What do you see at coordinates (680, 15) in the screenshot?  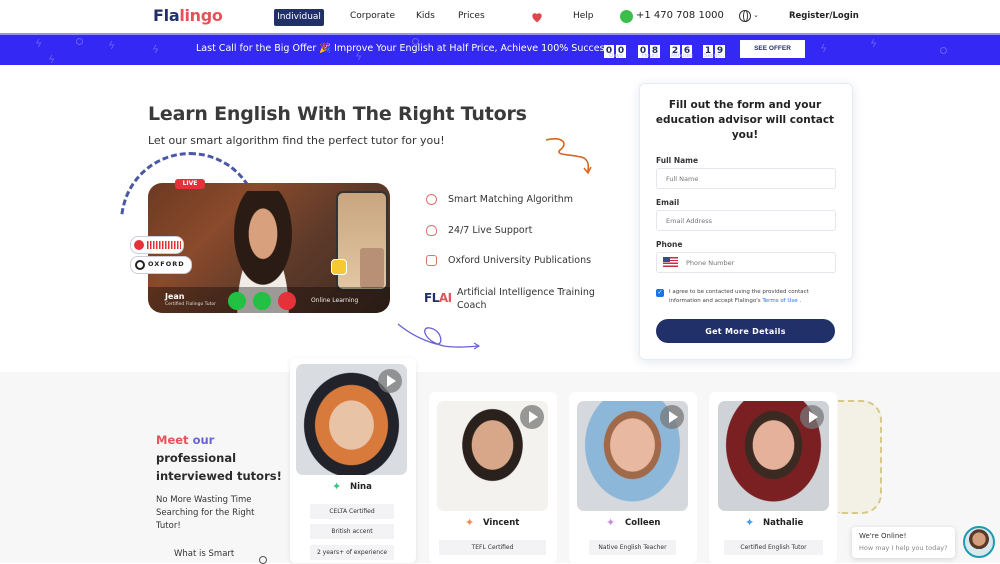 I see `phone-number: +1 470 708 1000` at bounding box center [680, 15].